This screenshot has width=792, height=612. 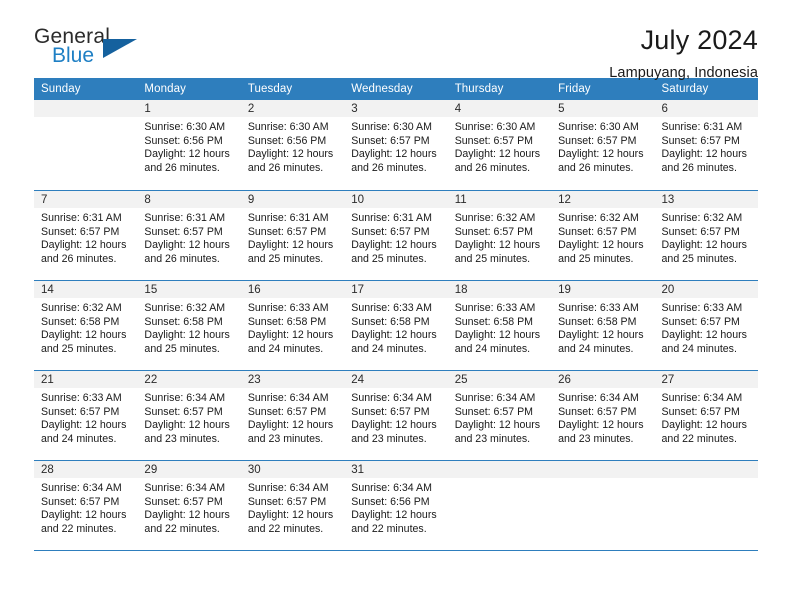 What do you see at coordinates (86, 50) in the screenshot?
I see `general-blue-logo: General Blue` at bounding box center [86, 50].